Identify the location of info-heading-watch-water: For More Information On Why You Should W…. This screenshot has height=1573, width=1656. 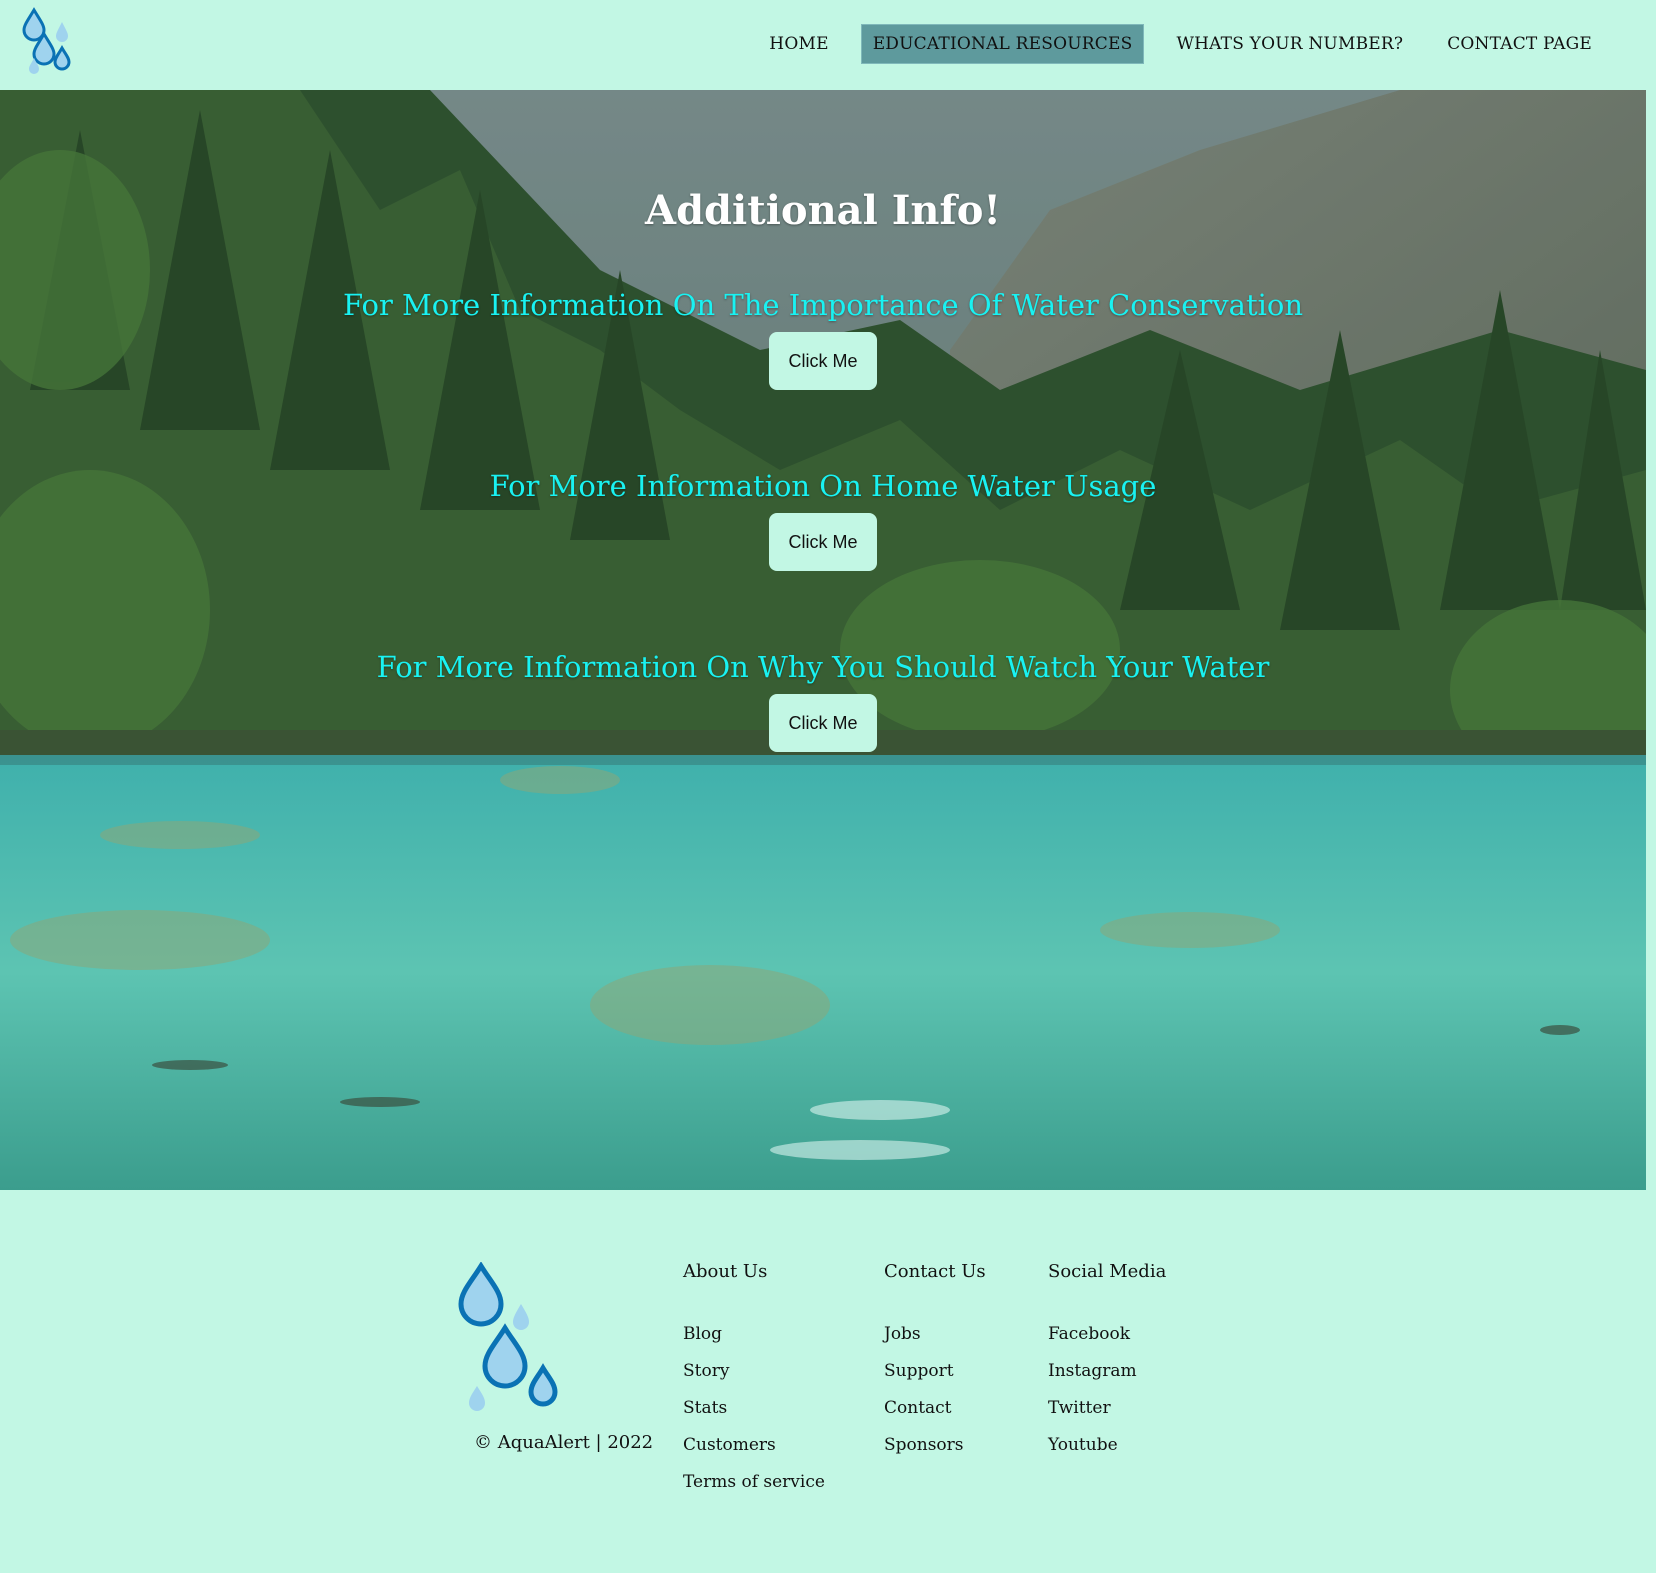
(823, 667).